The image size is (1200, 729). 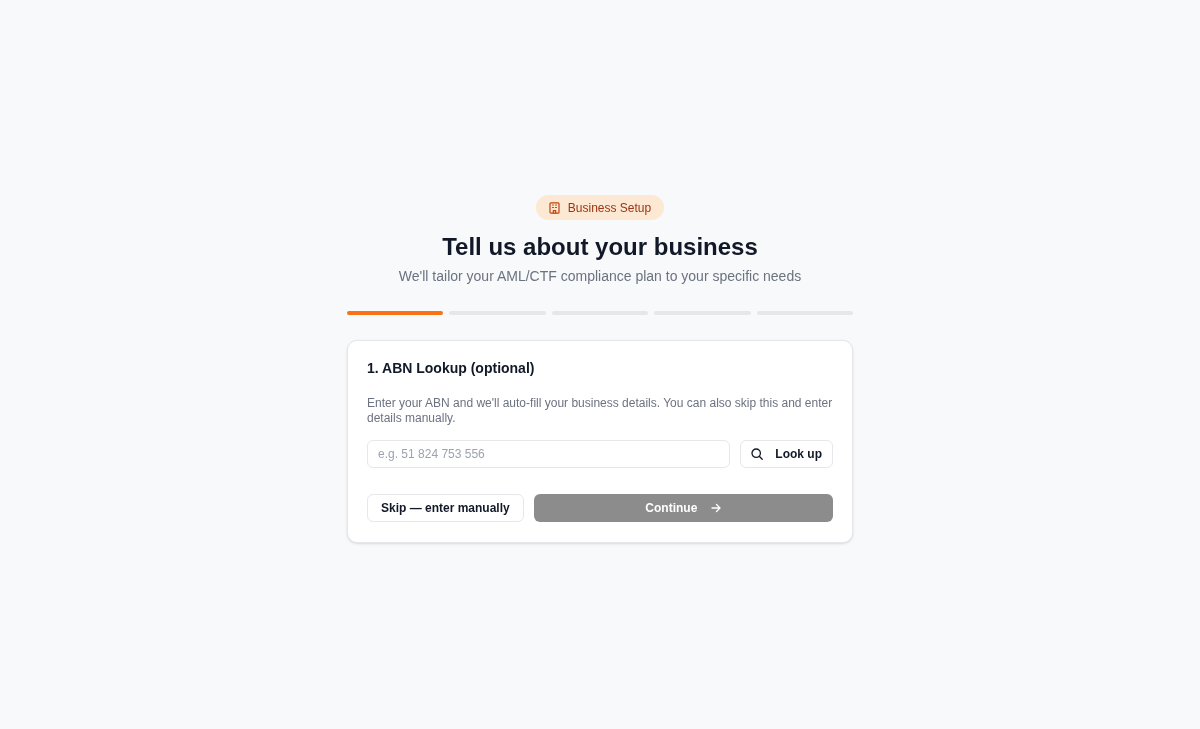 What do you see at coordinates (451, 368) in the screenshot?
I see `card-heading: 1. ABN Lookup (optional)` at bounding box center [451, 368].